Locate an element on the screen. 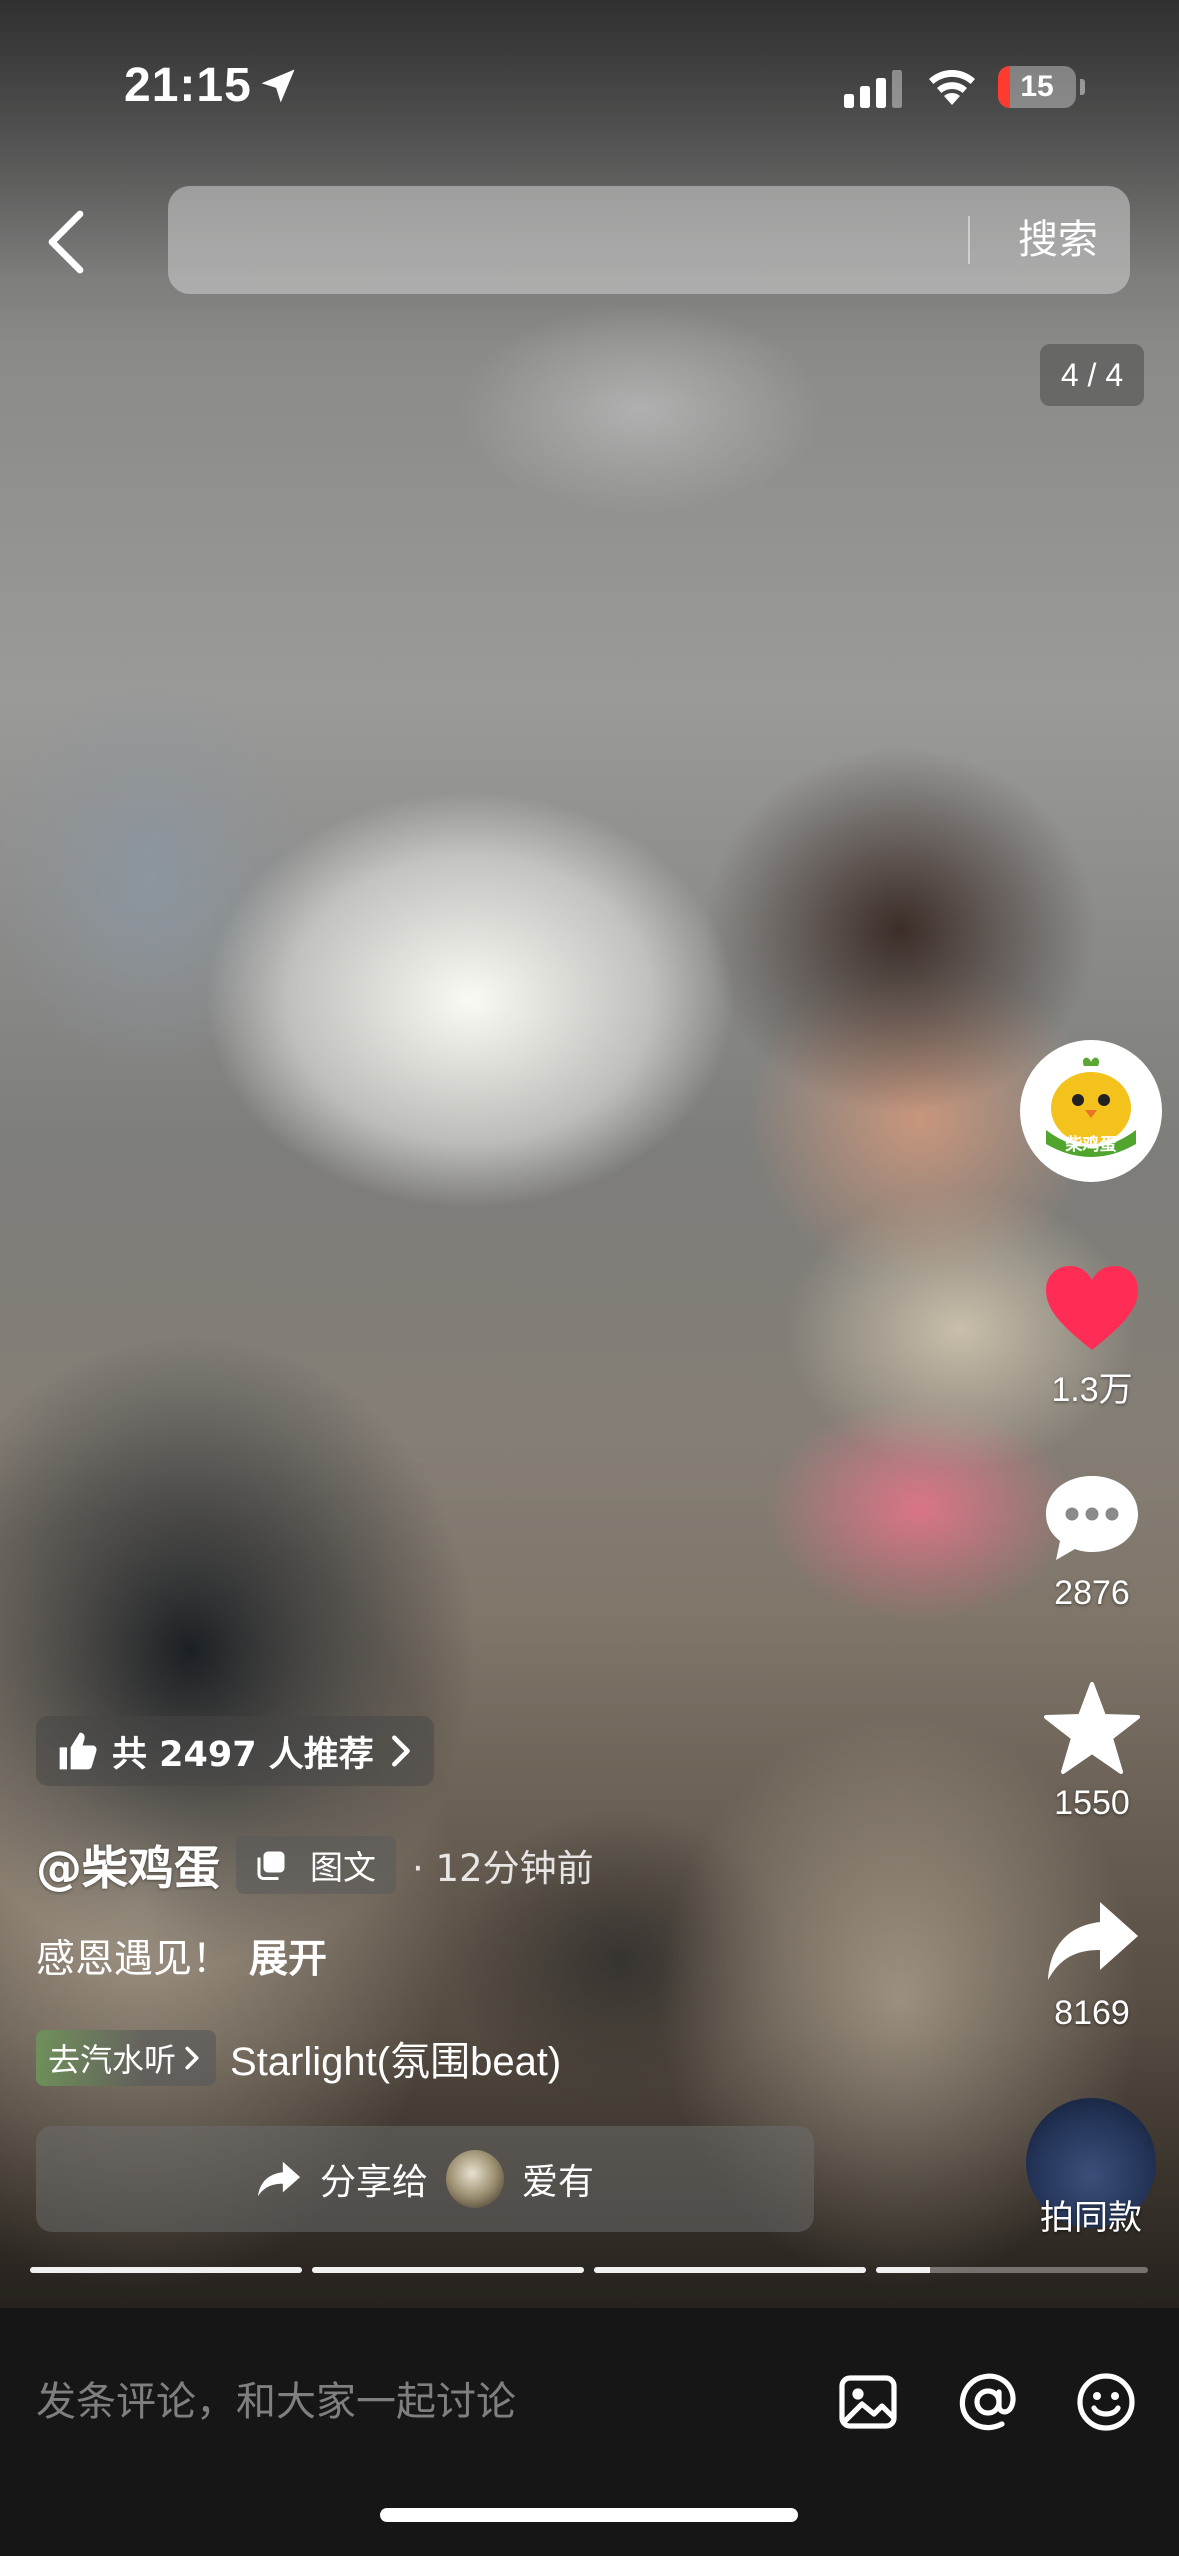  back-button is located at coordinates (68, 242).